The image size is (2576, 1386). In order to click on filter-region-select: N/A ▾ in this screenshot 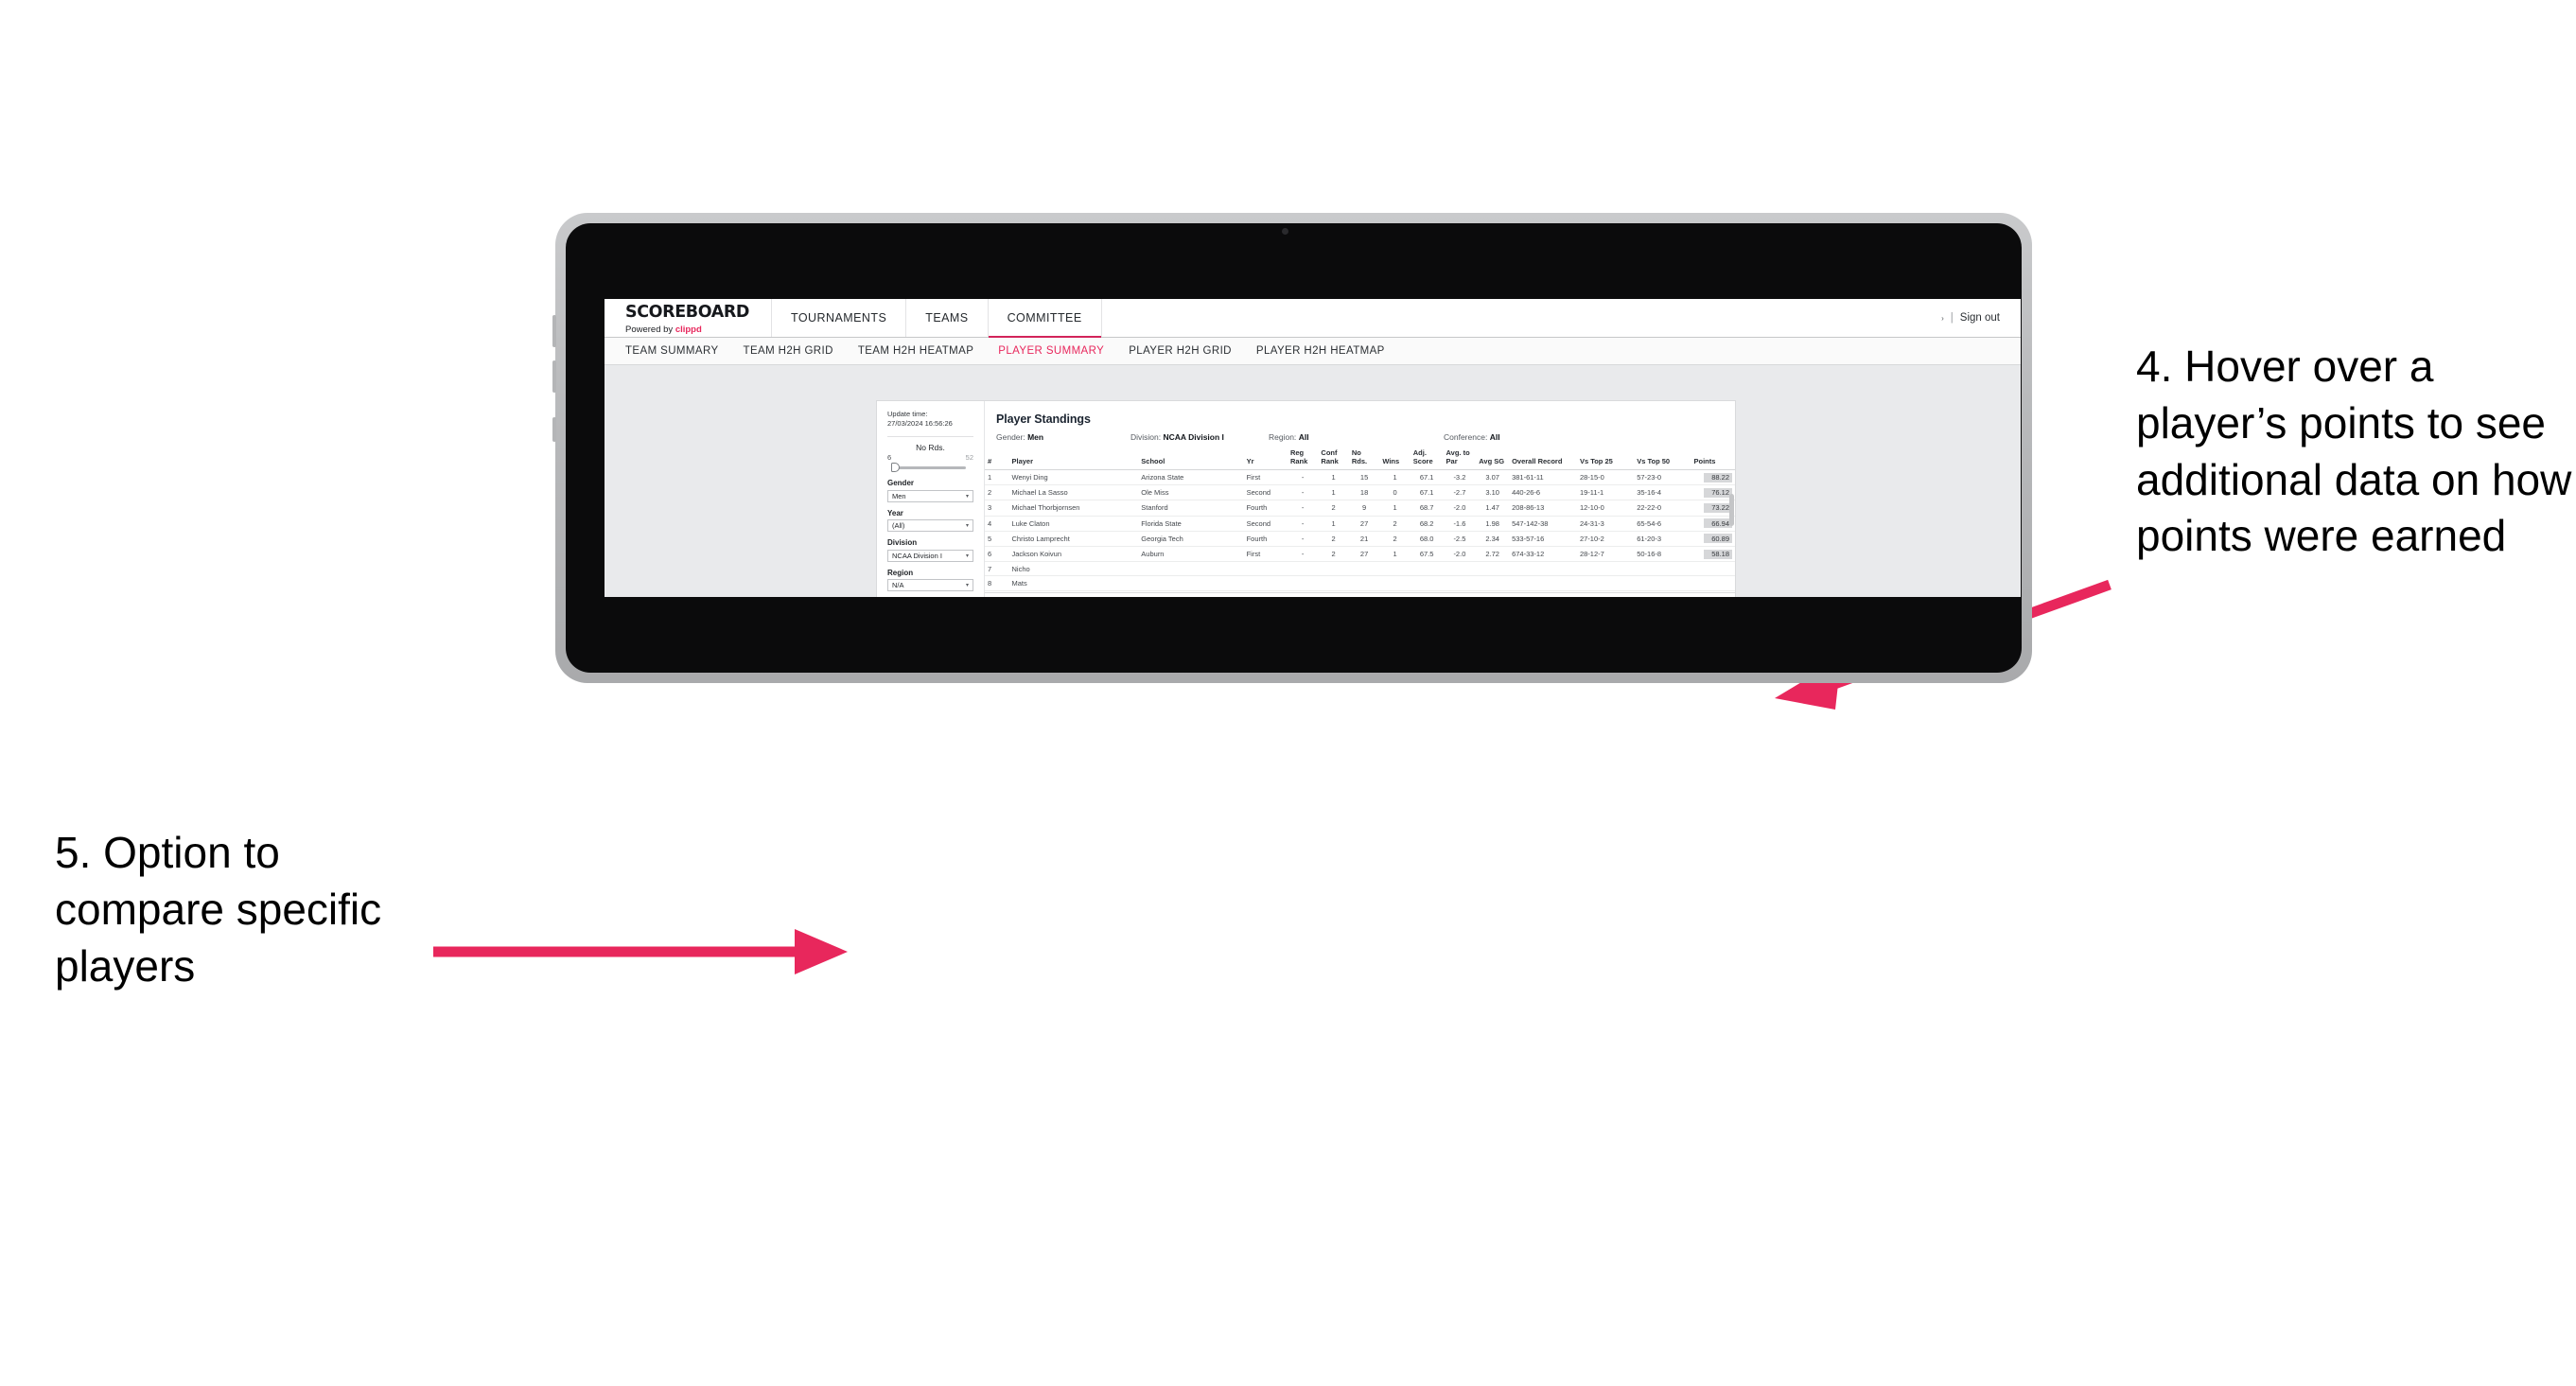, I will do `click(930, 585)`.